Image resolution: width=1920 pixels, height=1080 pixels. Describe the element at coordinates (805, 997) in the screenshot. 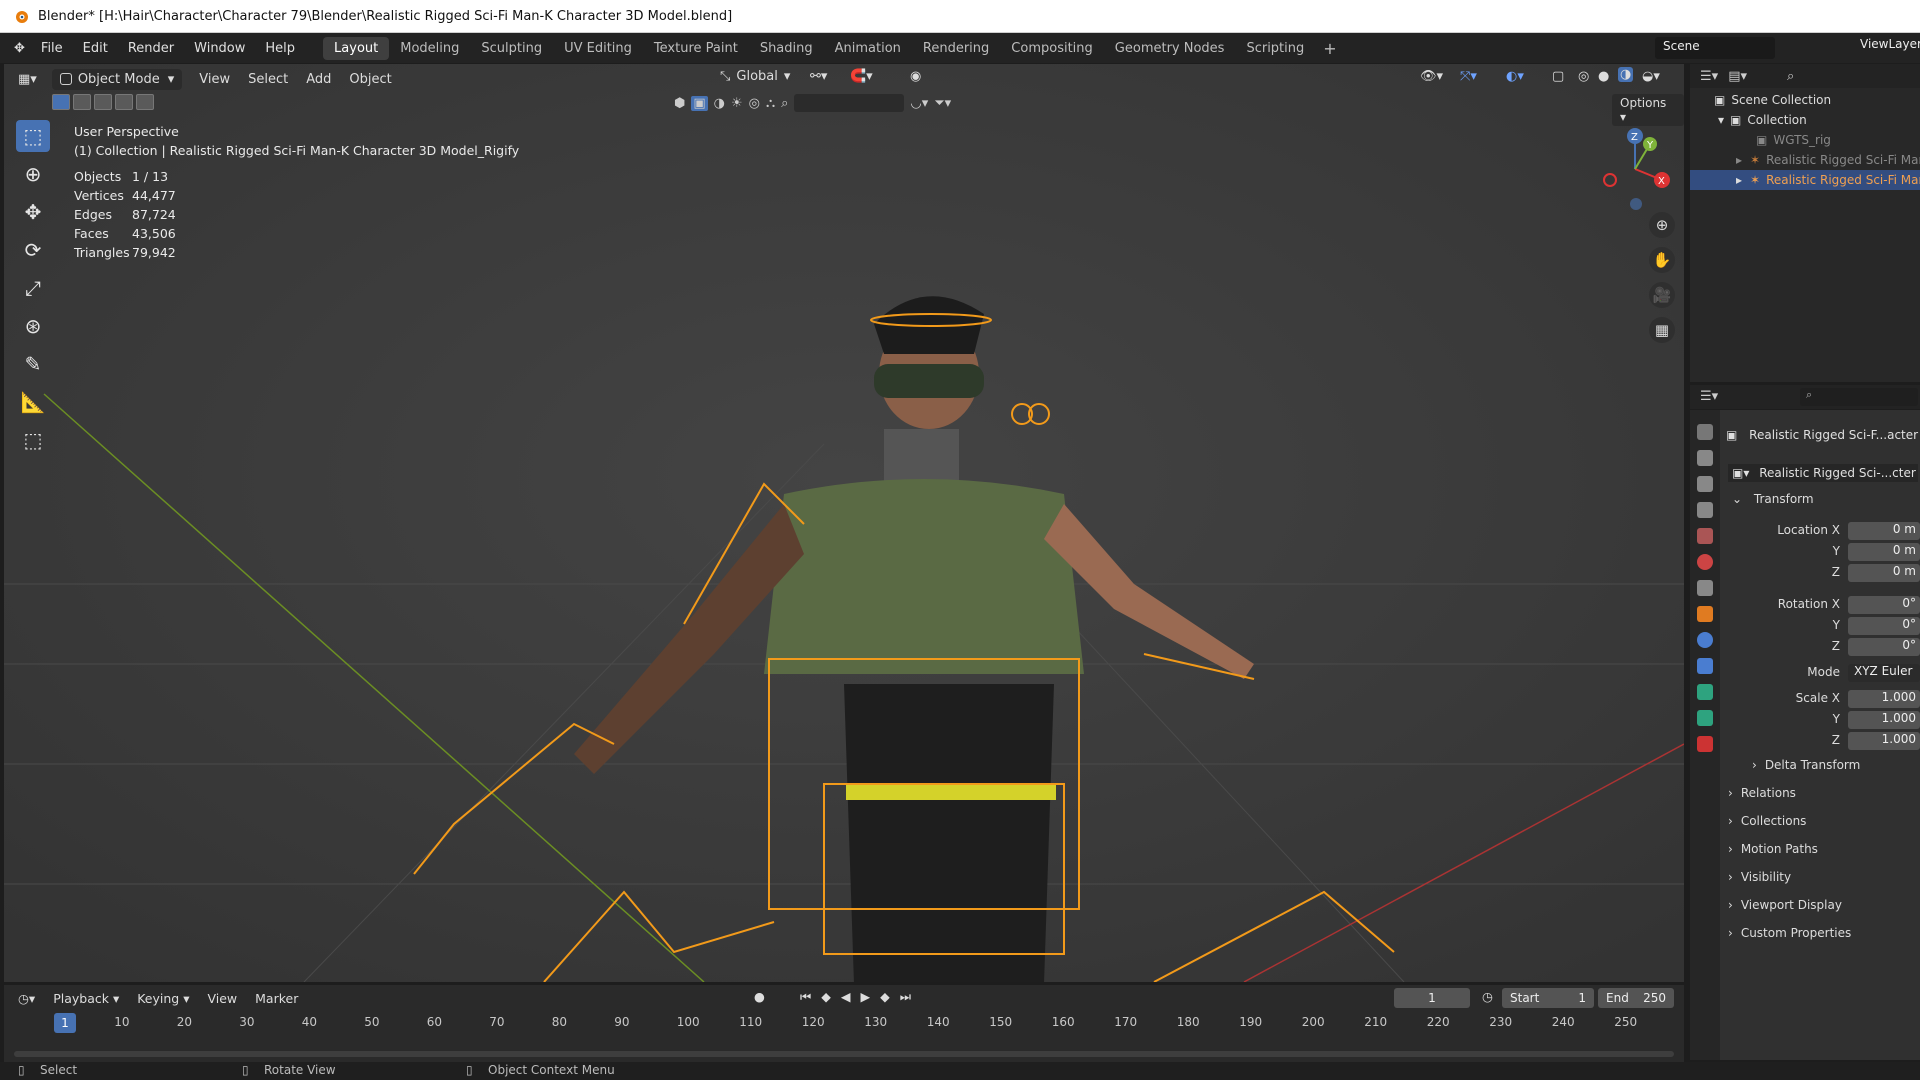

I see `jump-start-icon: ⏮` at that location.